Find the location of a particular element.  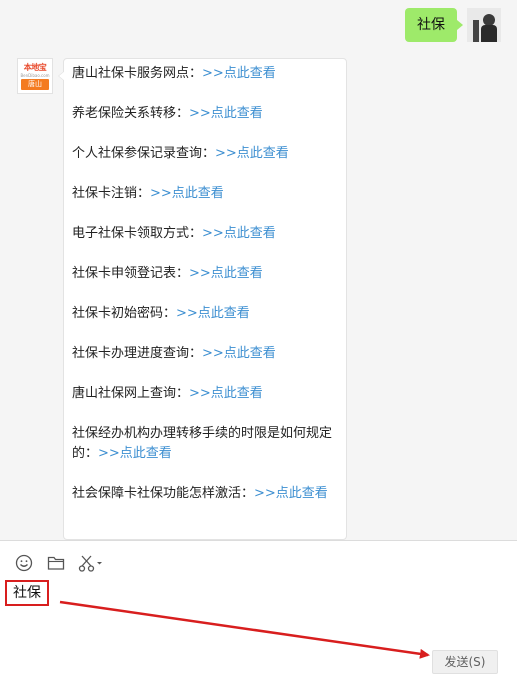

input-toolbar is located at coordinates (65, 563).